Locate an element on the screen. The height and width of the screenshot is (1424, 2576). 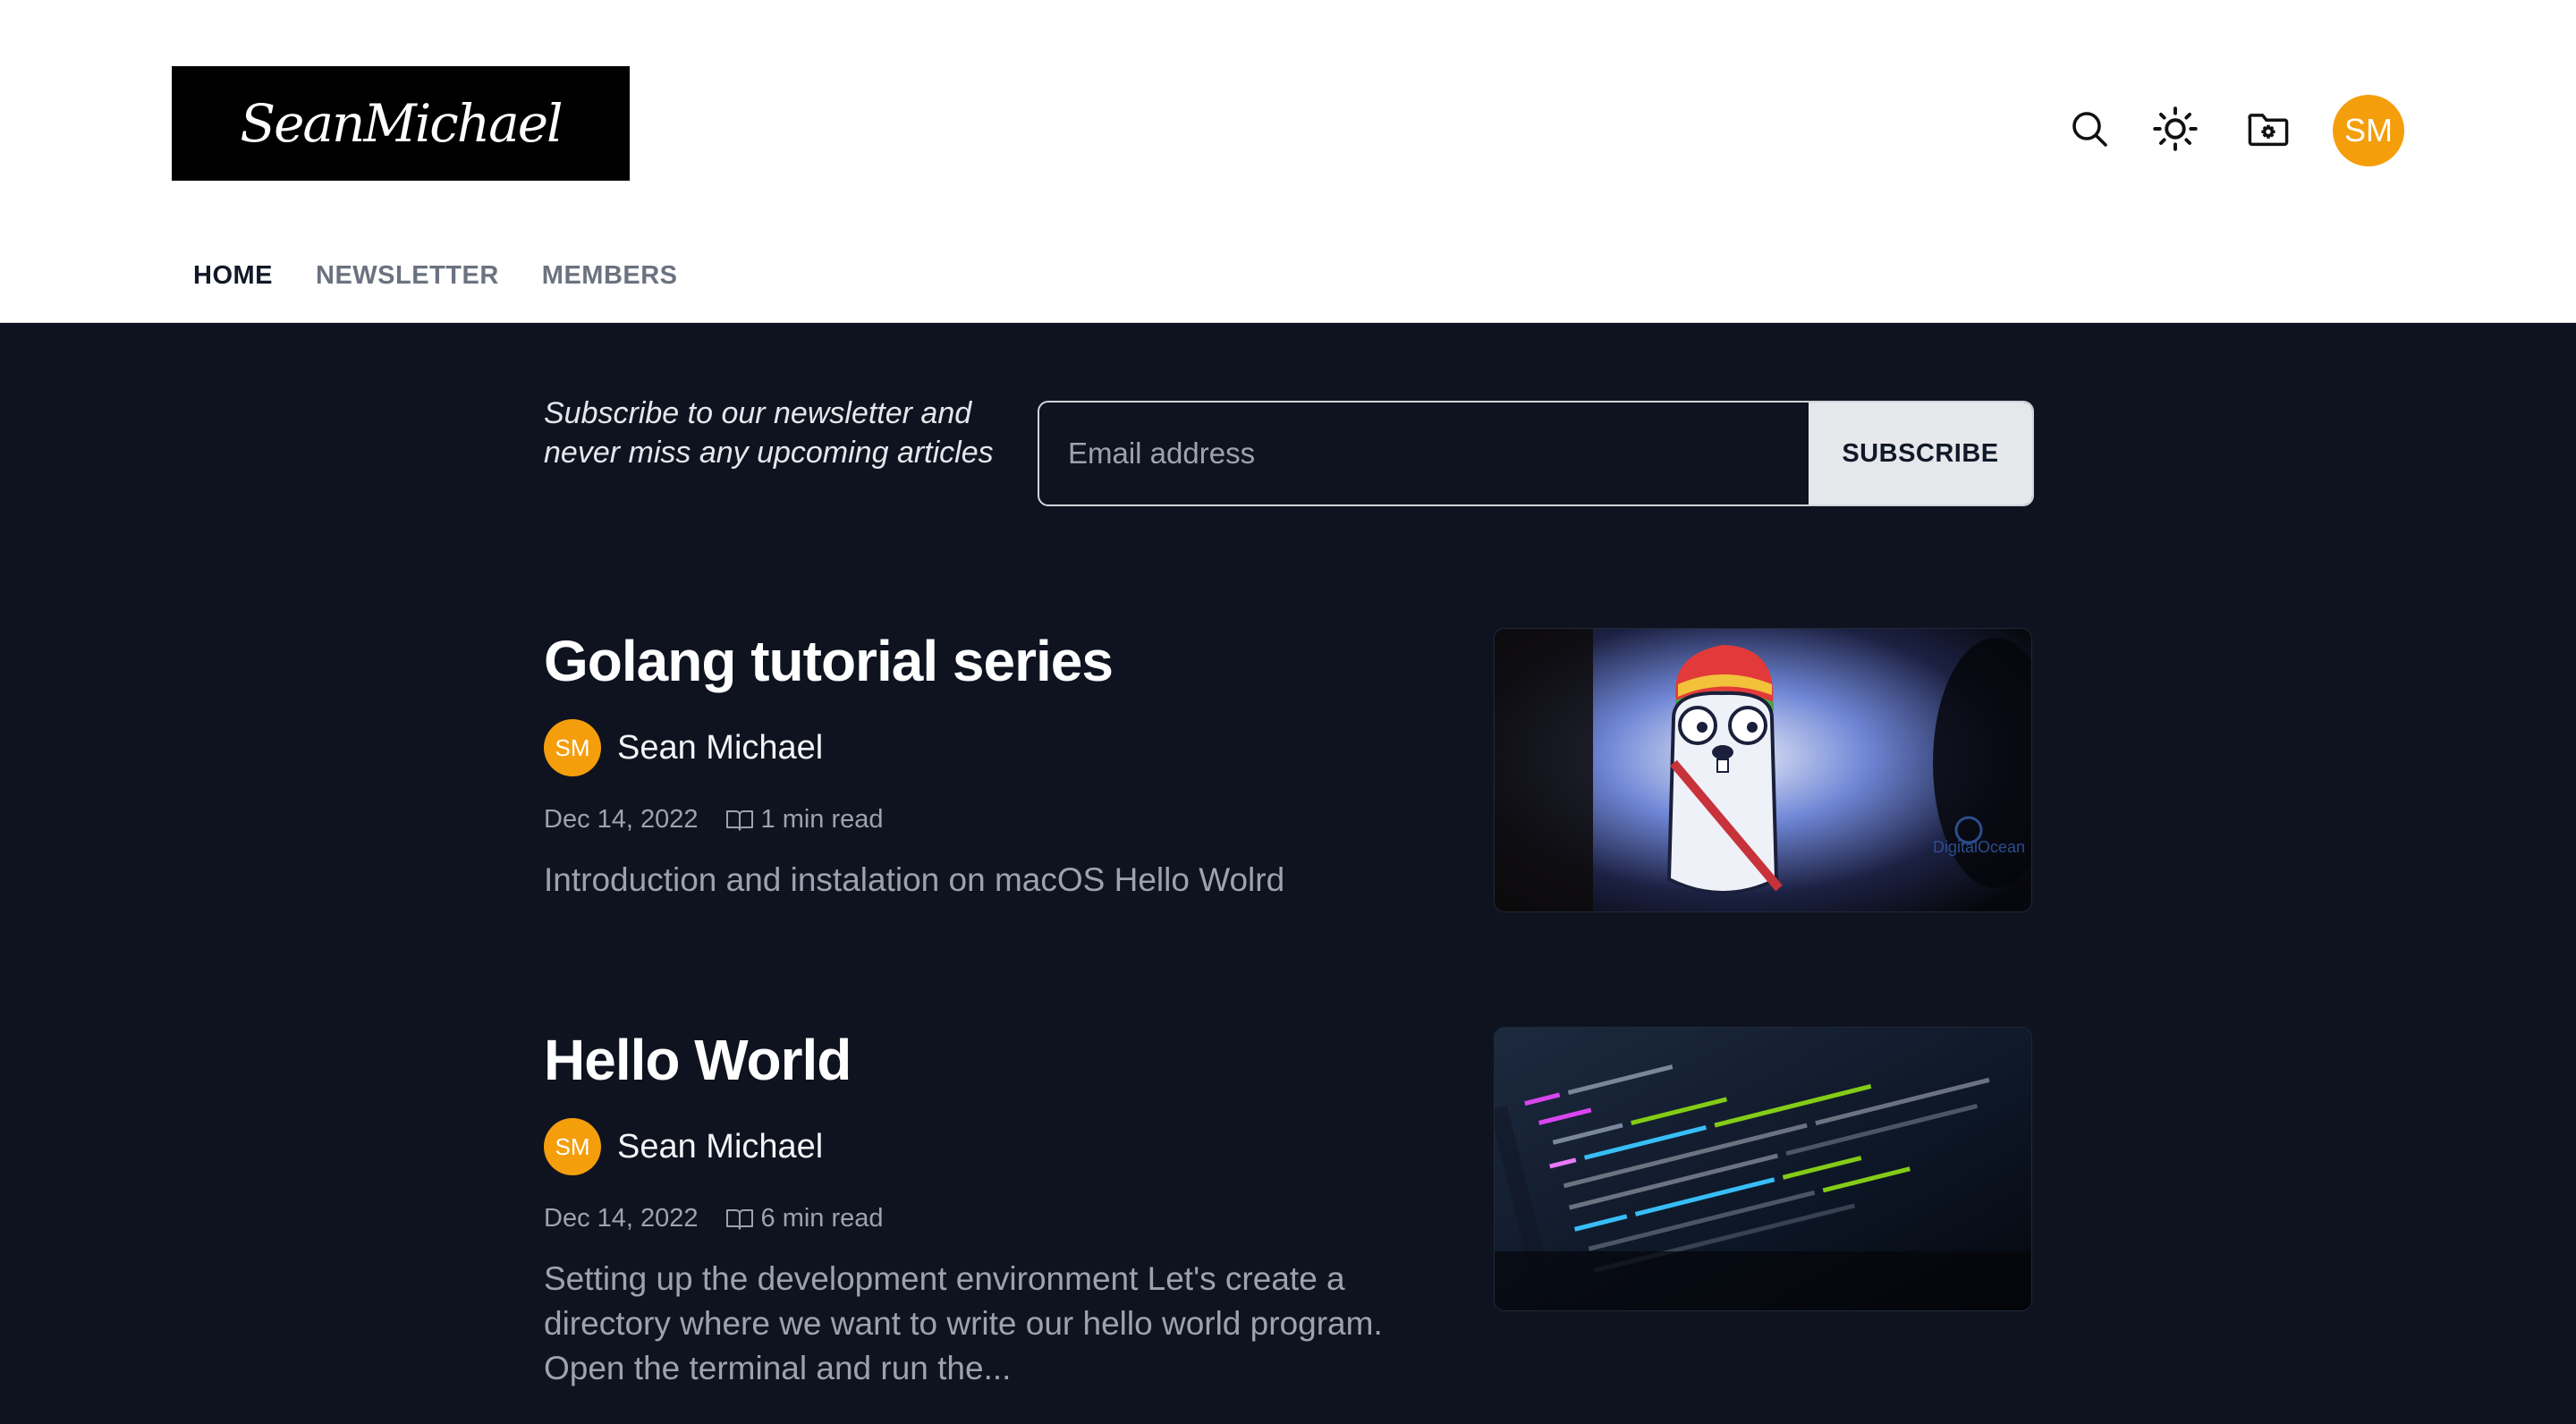
main-nav: HOME NEWSLETTER MEMBERS is located at coordinates (435, 276).